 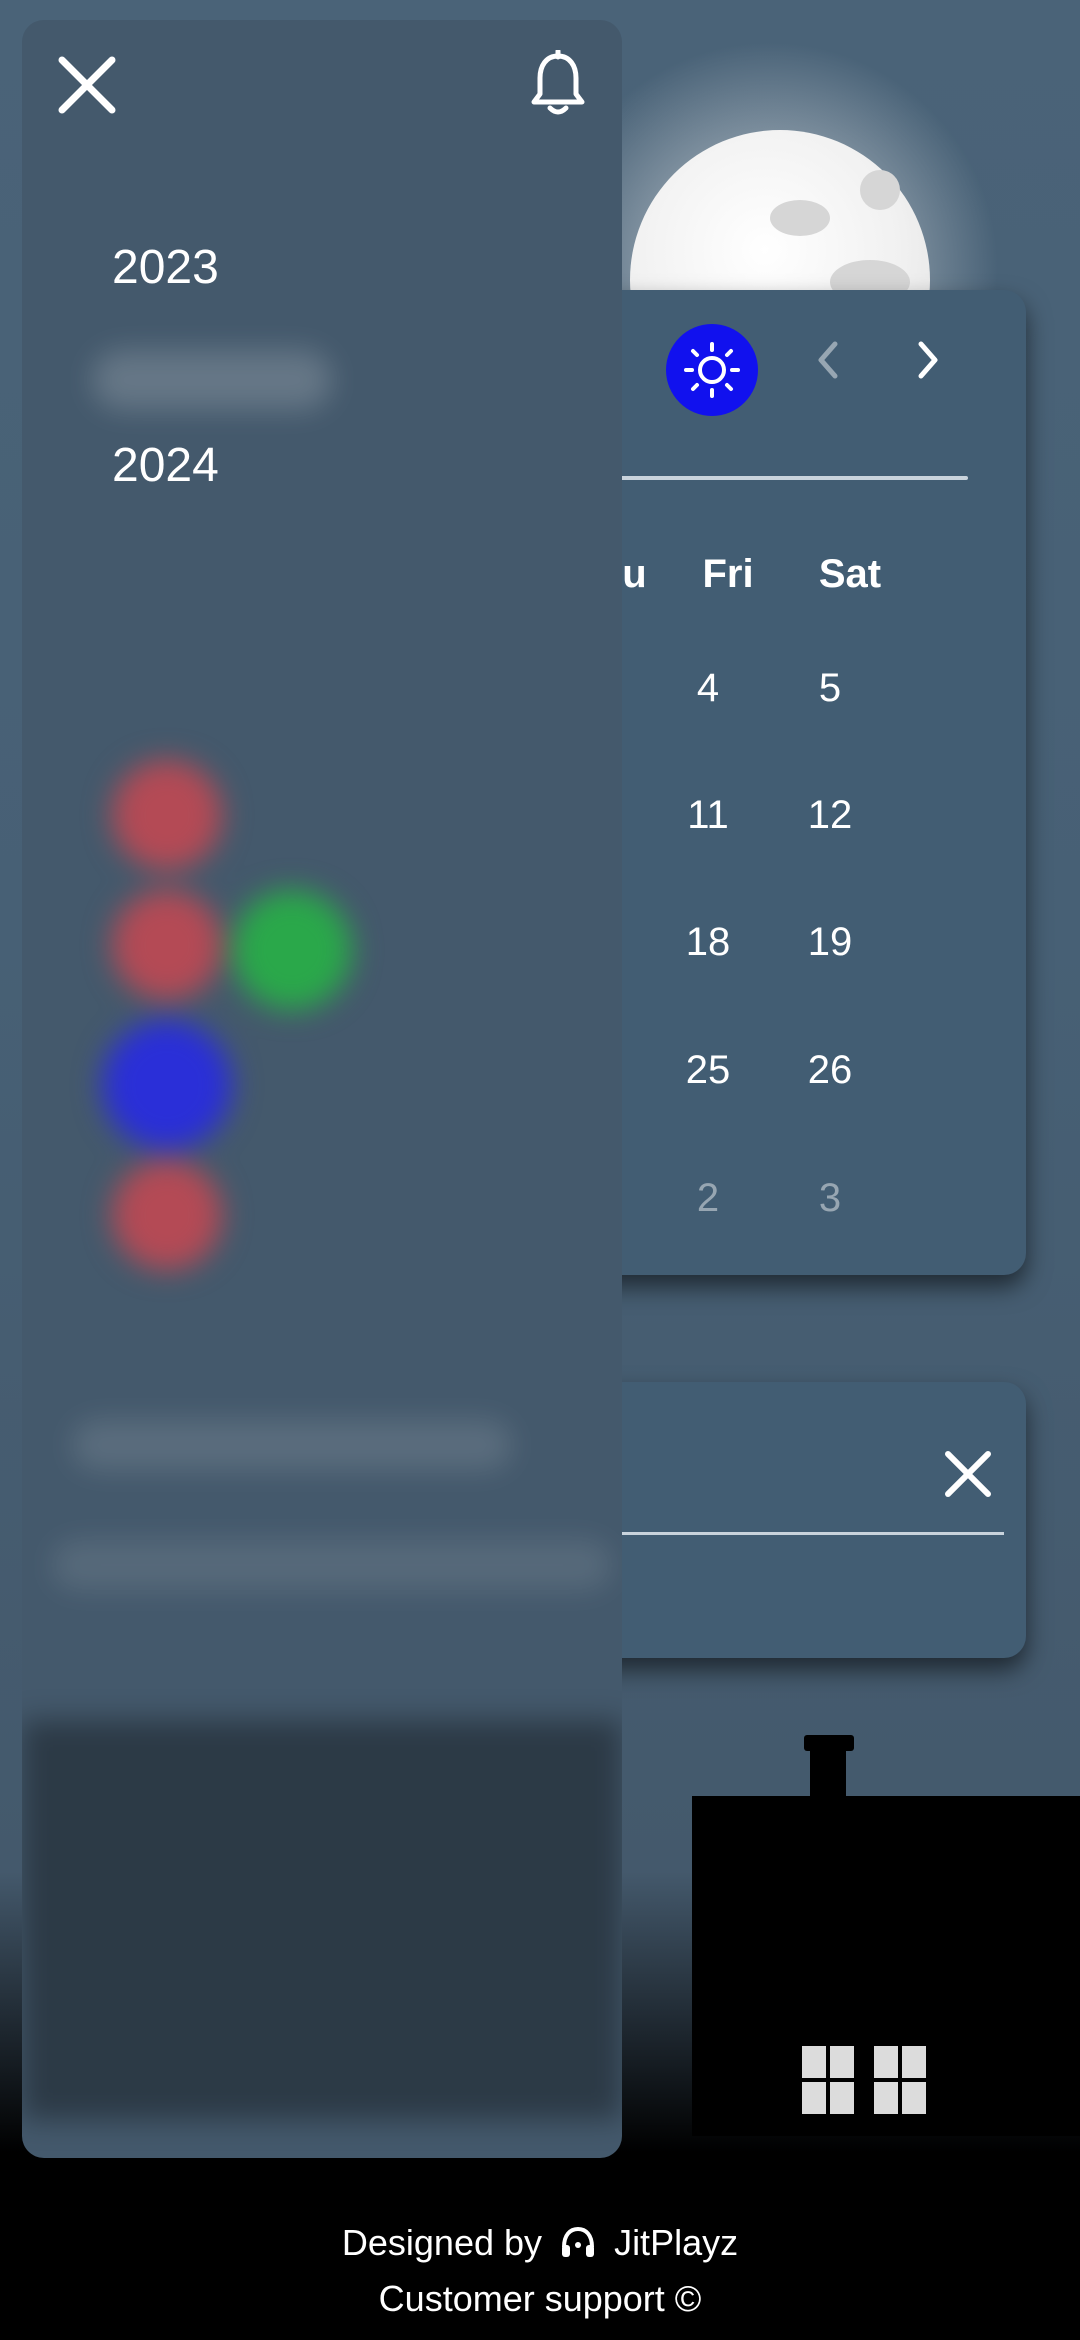 What do you see at coordinates (708, 1070) in the screenshot?
I see `calendar-day: 25` at bounding box center [708, 1070].